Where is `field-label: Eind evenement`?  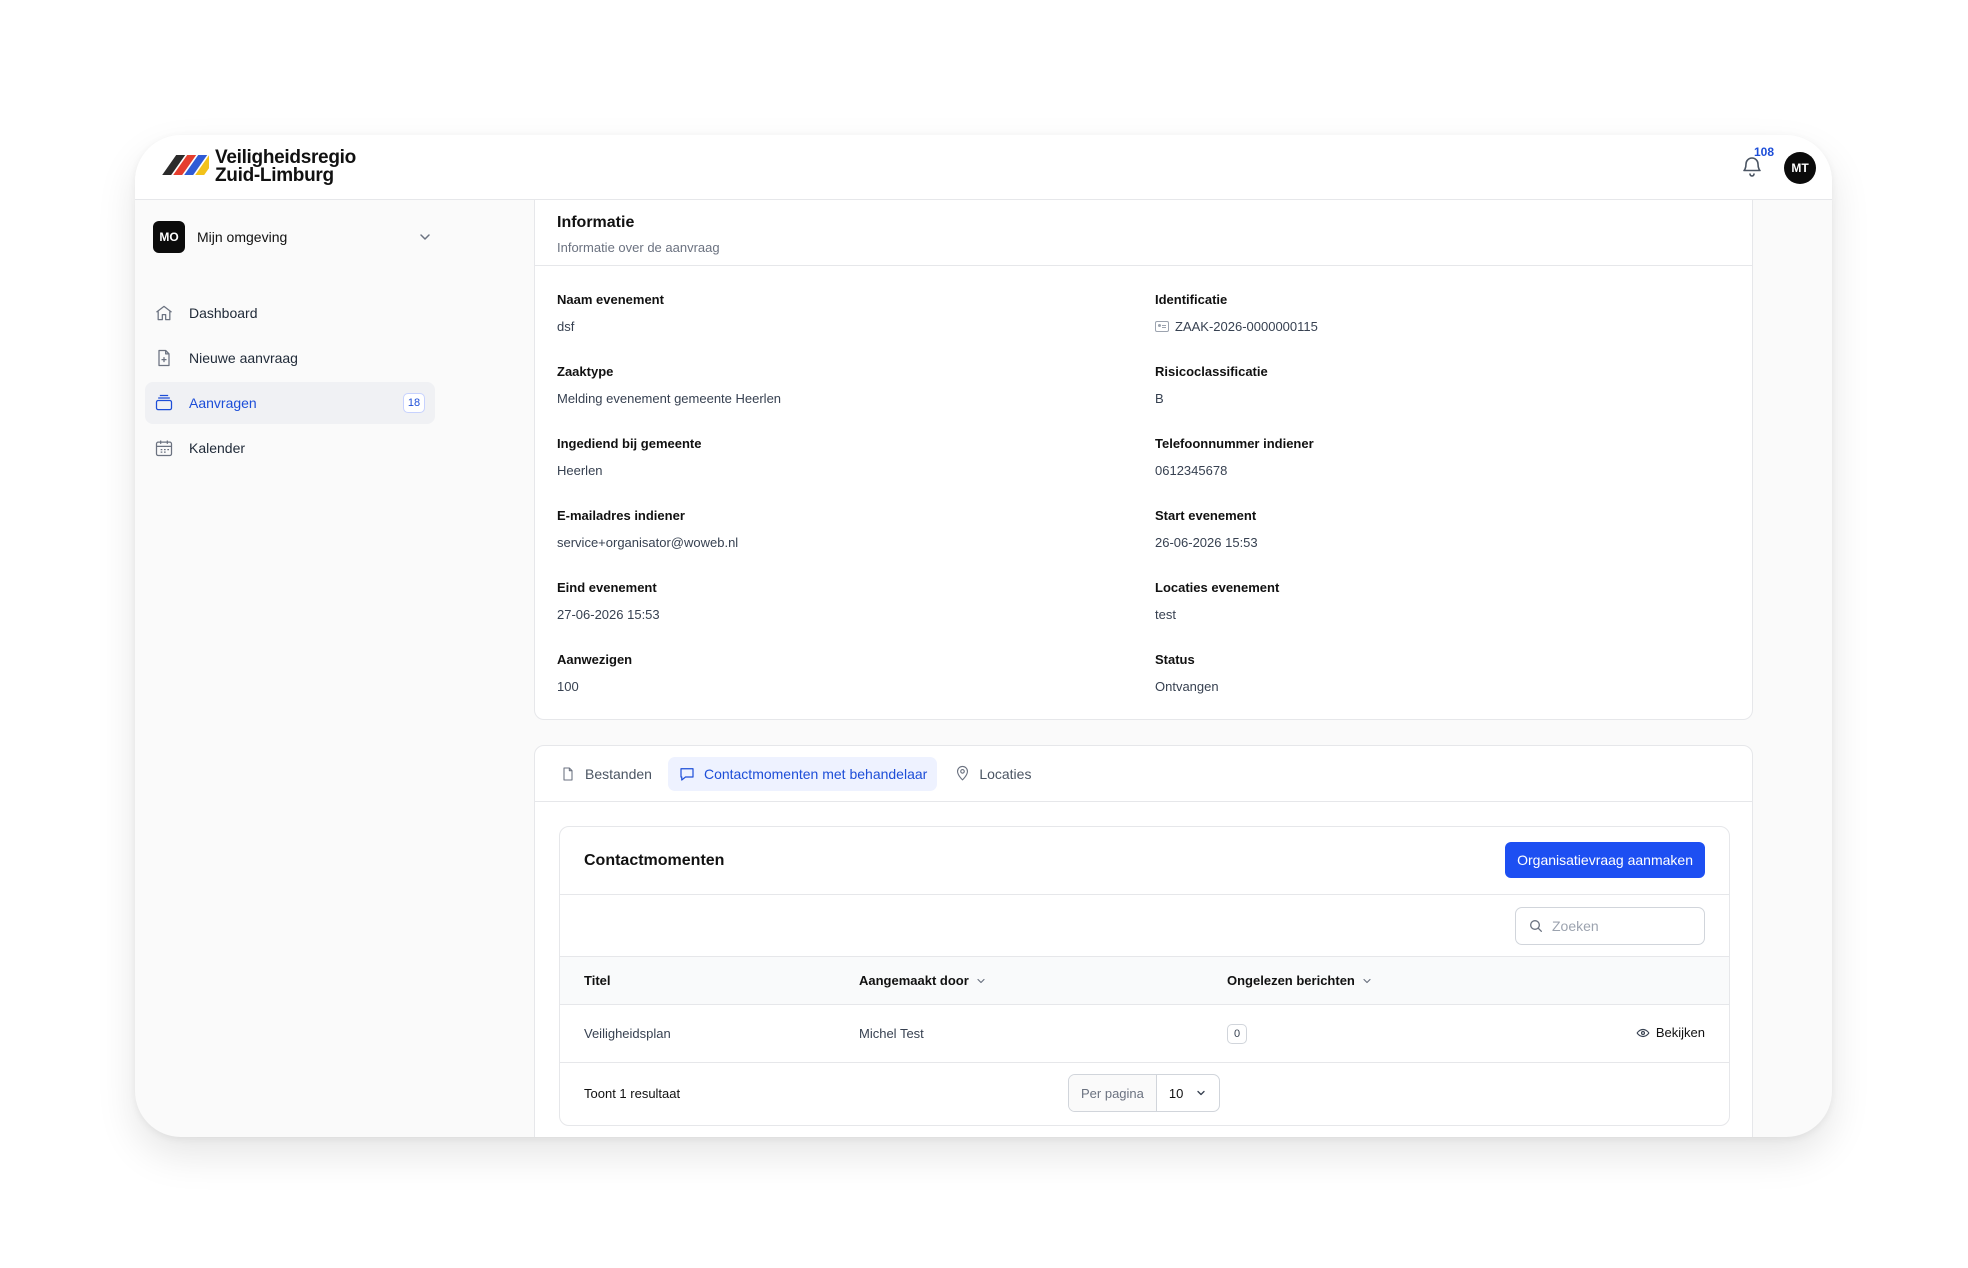
field-label: Eind evenement is located at coordinates (607, 587).